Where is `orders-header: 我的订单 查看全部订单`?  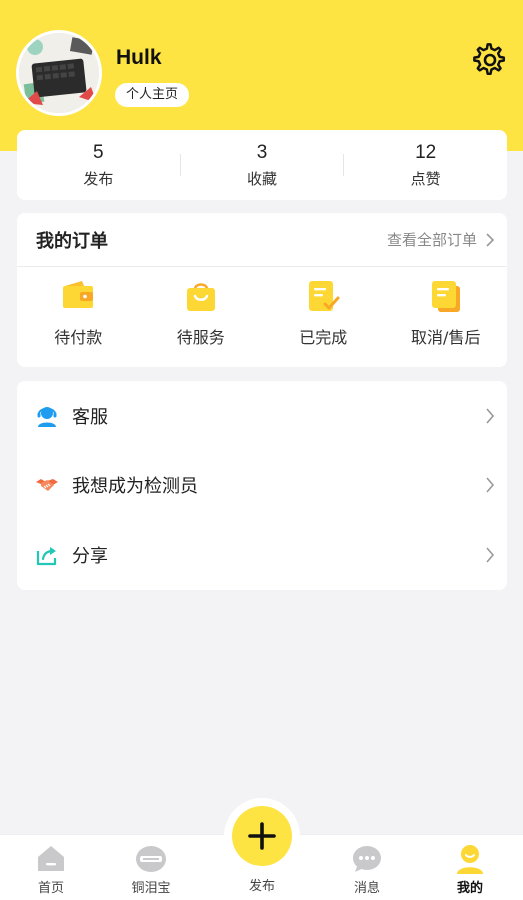 orders-header: 我的订单 查看全部订单 is located at coordinates (262, 240).